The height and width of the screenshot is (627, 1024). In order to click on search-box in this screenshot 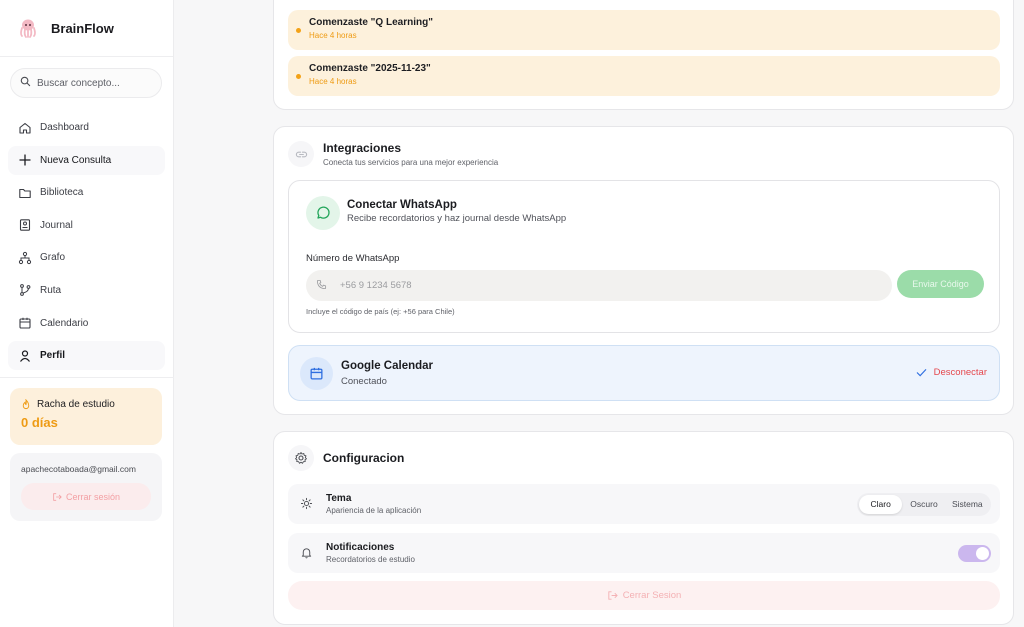, I will do `click(86, 83)`.